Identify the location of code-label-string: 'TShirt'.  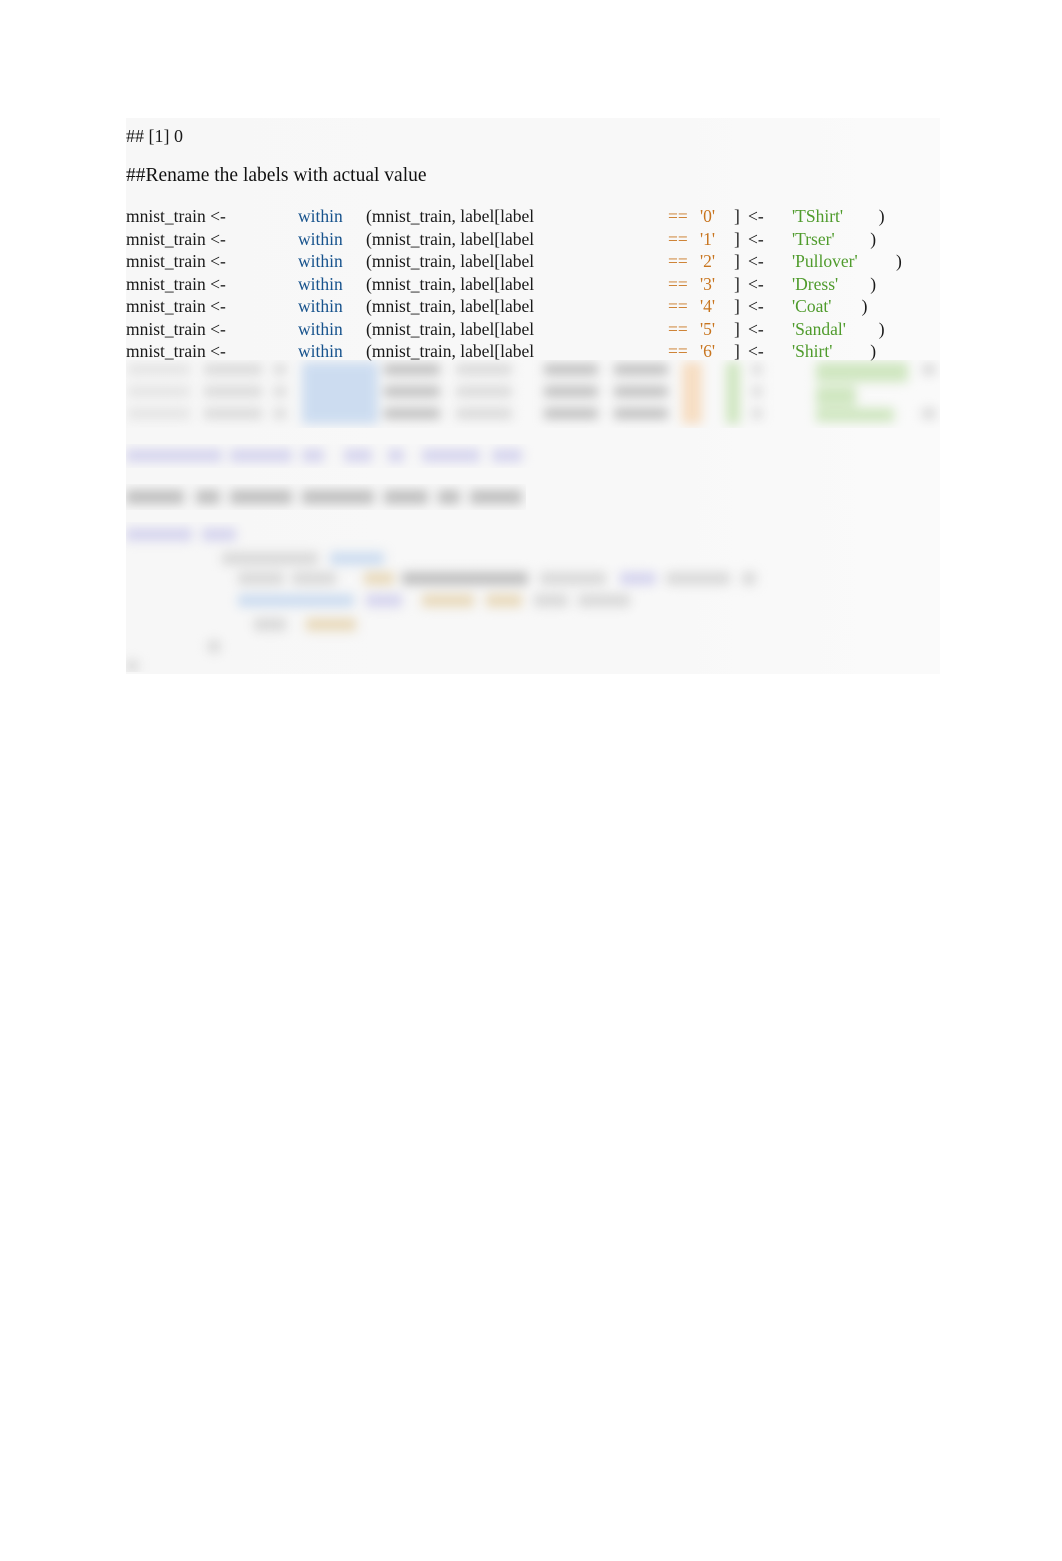
(818, 216).